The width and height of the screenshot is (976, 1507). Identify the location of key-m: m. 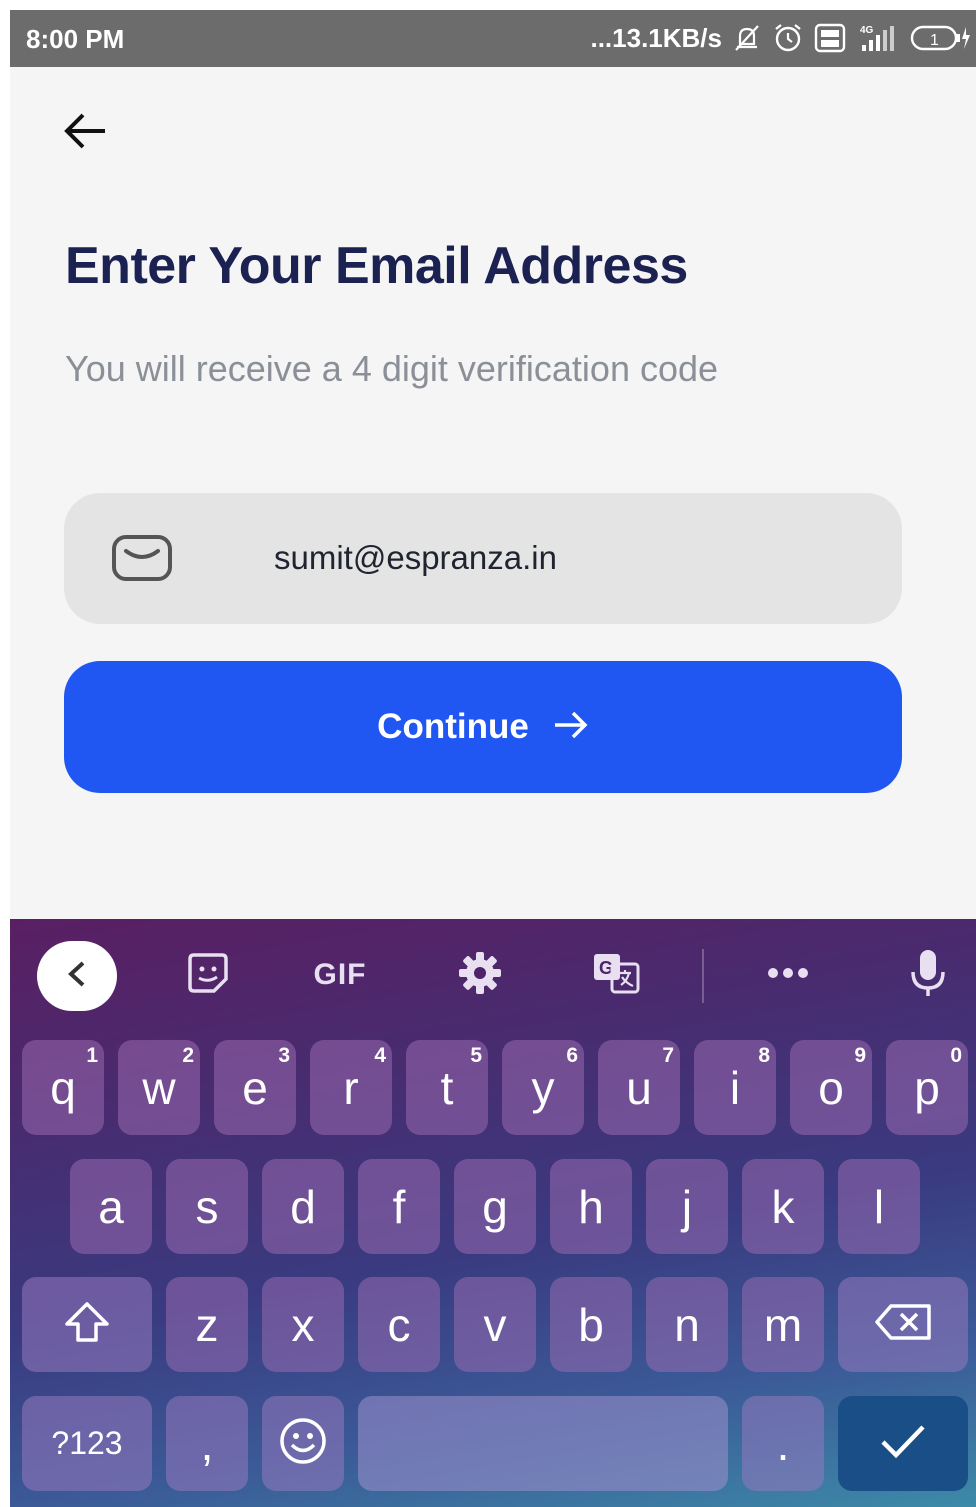
(783, 1324).